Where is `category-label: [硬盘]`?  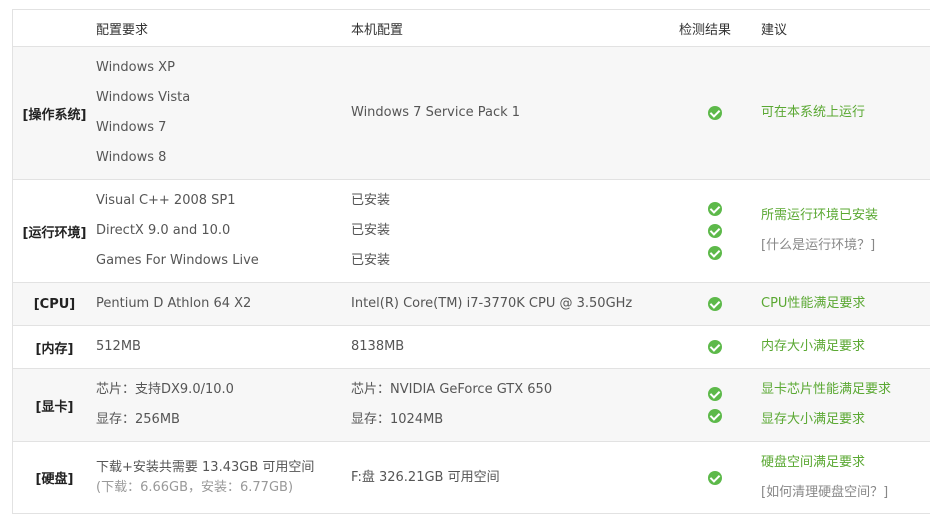 category-label: [硬盘] is located at coordinates (54, 477).